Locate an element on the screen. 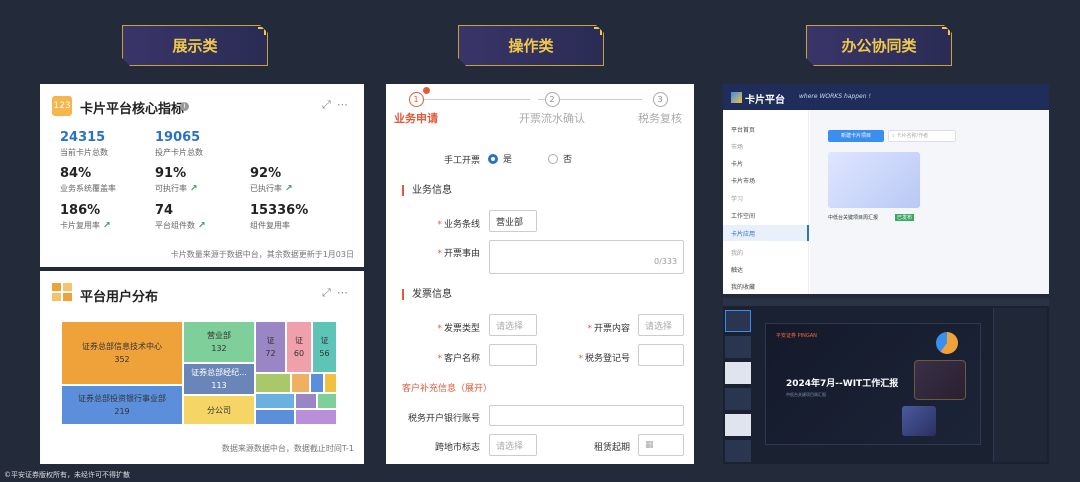 The image size is (1080, 482). radio-yes: 是 is located at coordinates (500, 158).